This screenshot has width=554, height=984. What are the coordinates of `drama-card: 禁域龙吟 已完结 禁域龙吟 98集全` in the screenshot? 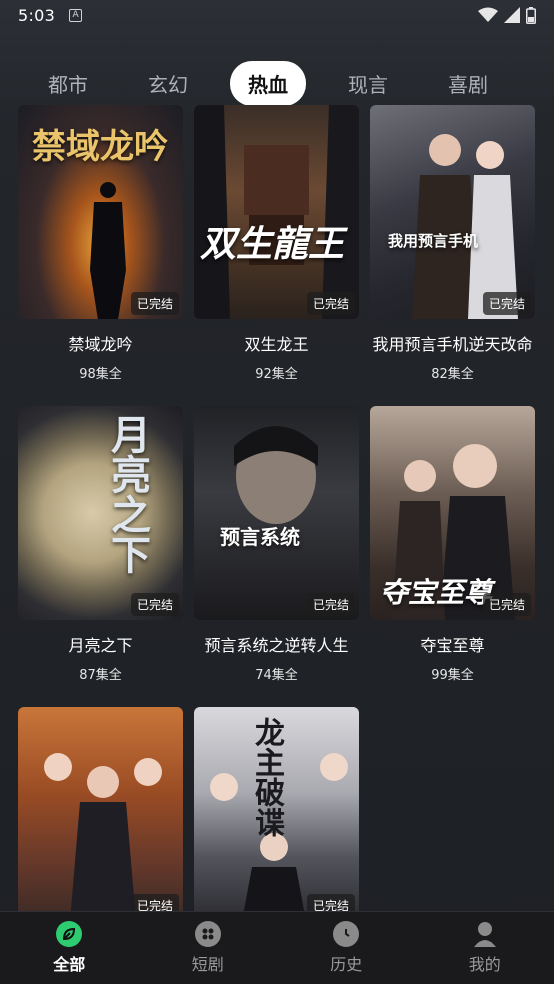 It's located at (100, 255).